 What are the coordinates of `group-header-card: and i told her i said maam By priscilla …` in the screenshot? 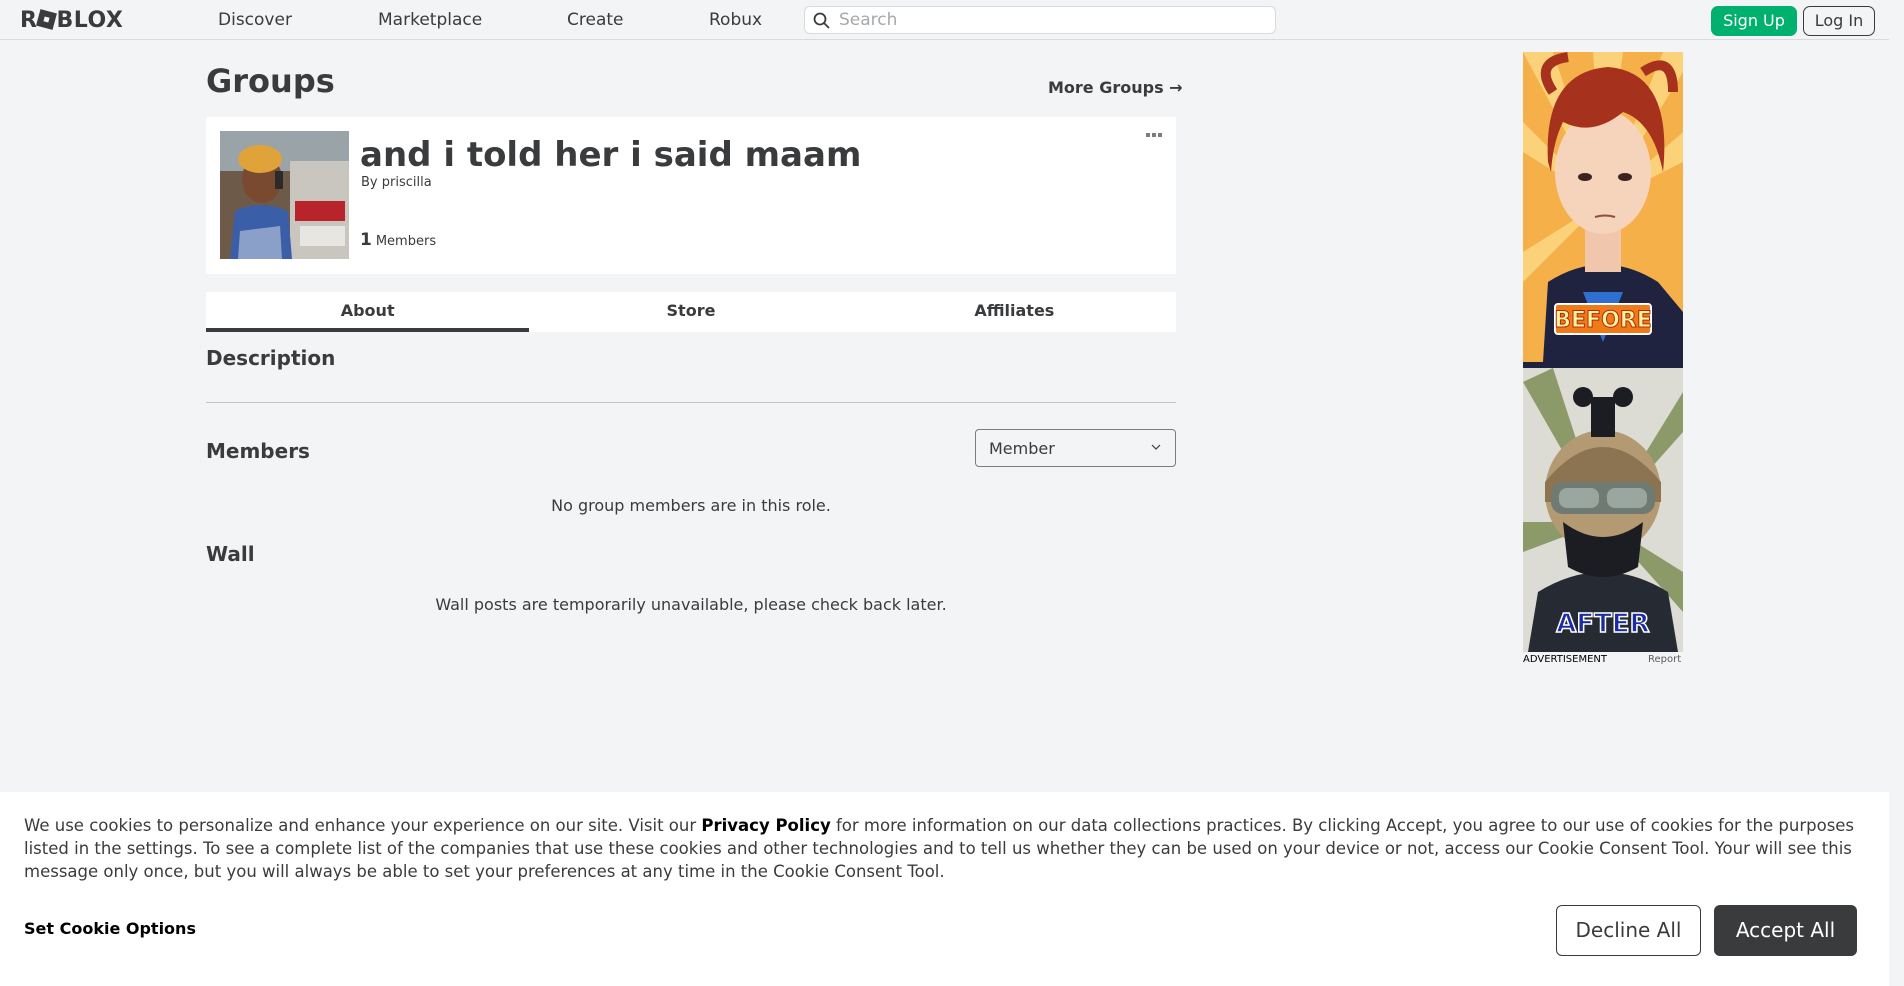 It's located at (691, 195).